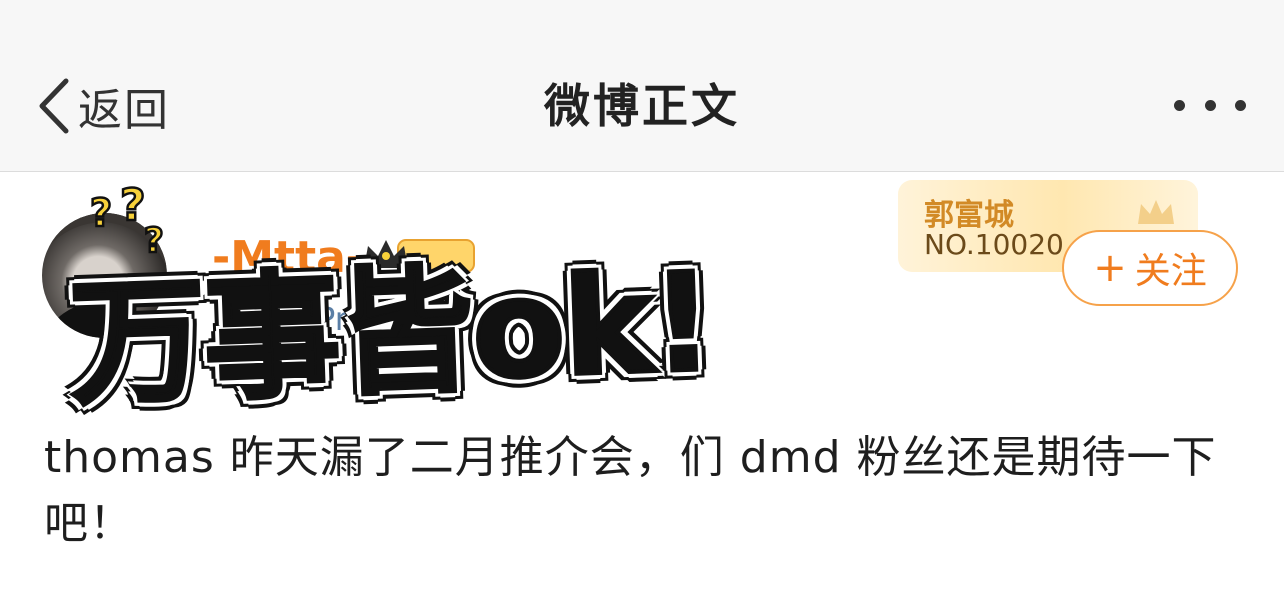  Describe the element at coordinates (1110, 268) in the screenshot. I see `plus-icon: +` at that location.